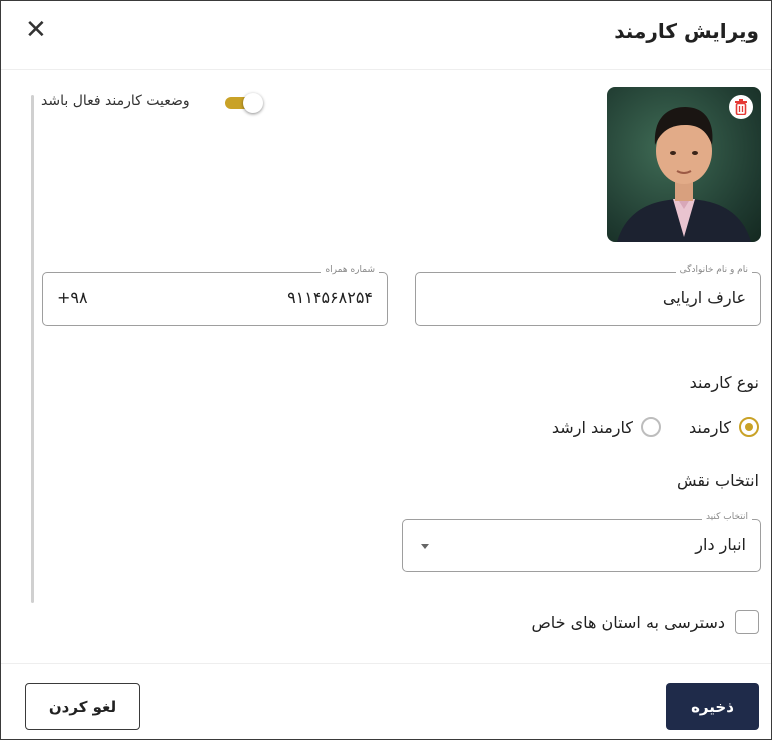 The height and width of the screenshot is (742, 774). I want to click on mobile-field: شماره همراه ۹۱۱۴۵۶۸۲۵۴ +۹۸, so click(215, 295).